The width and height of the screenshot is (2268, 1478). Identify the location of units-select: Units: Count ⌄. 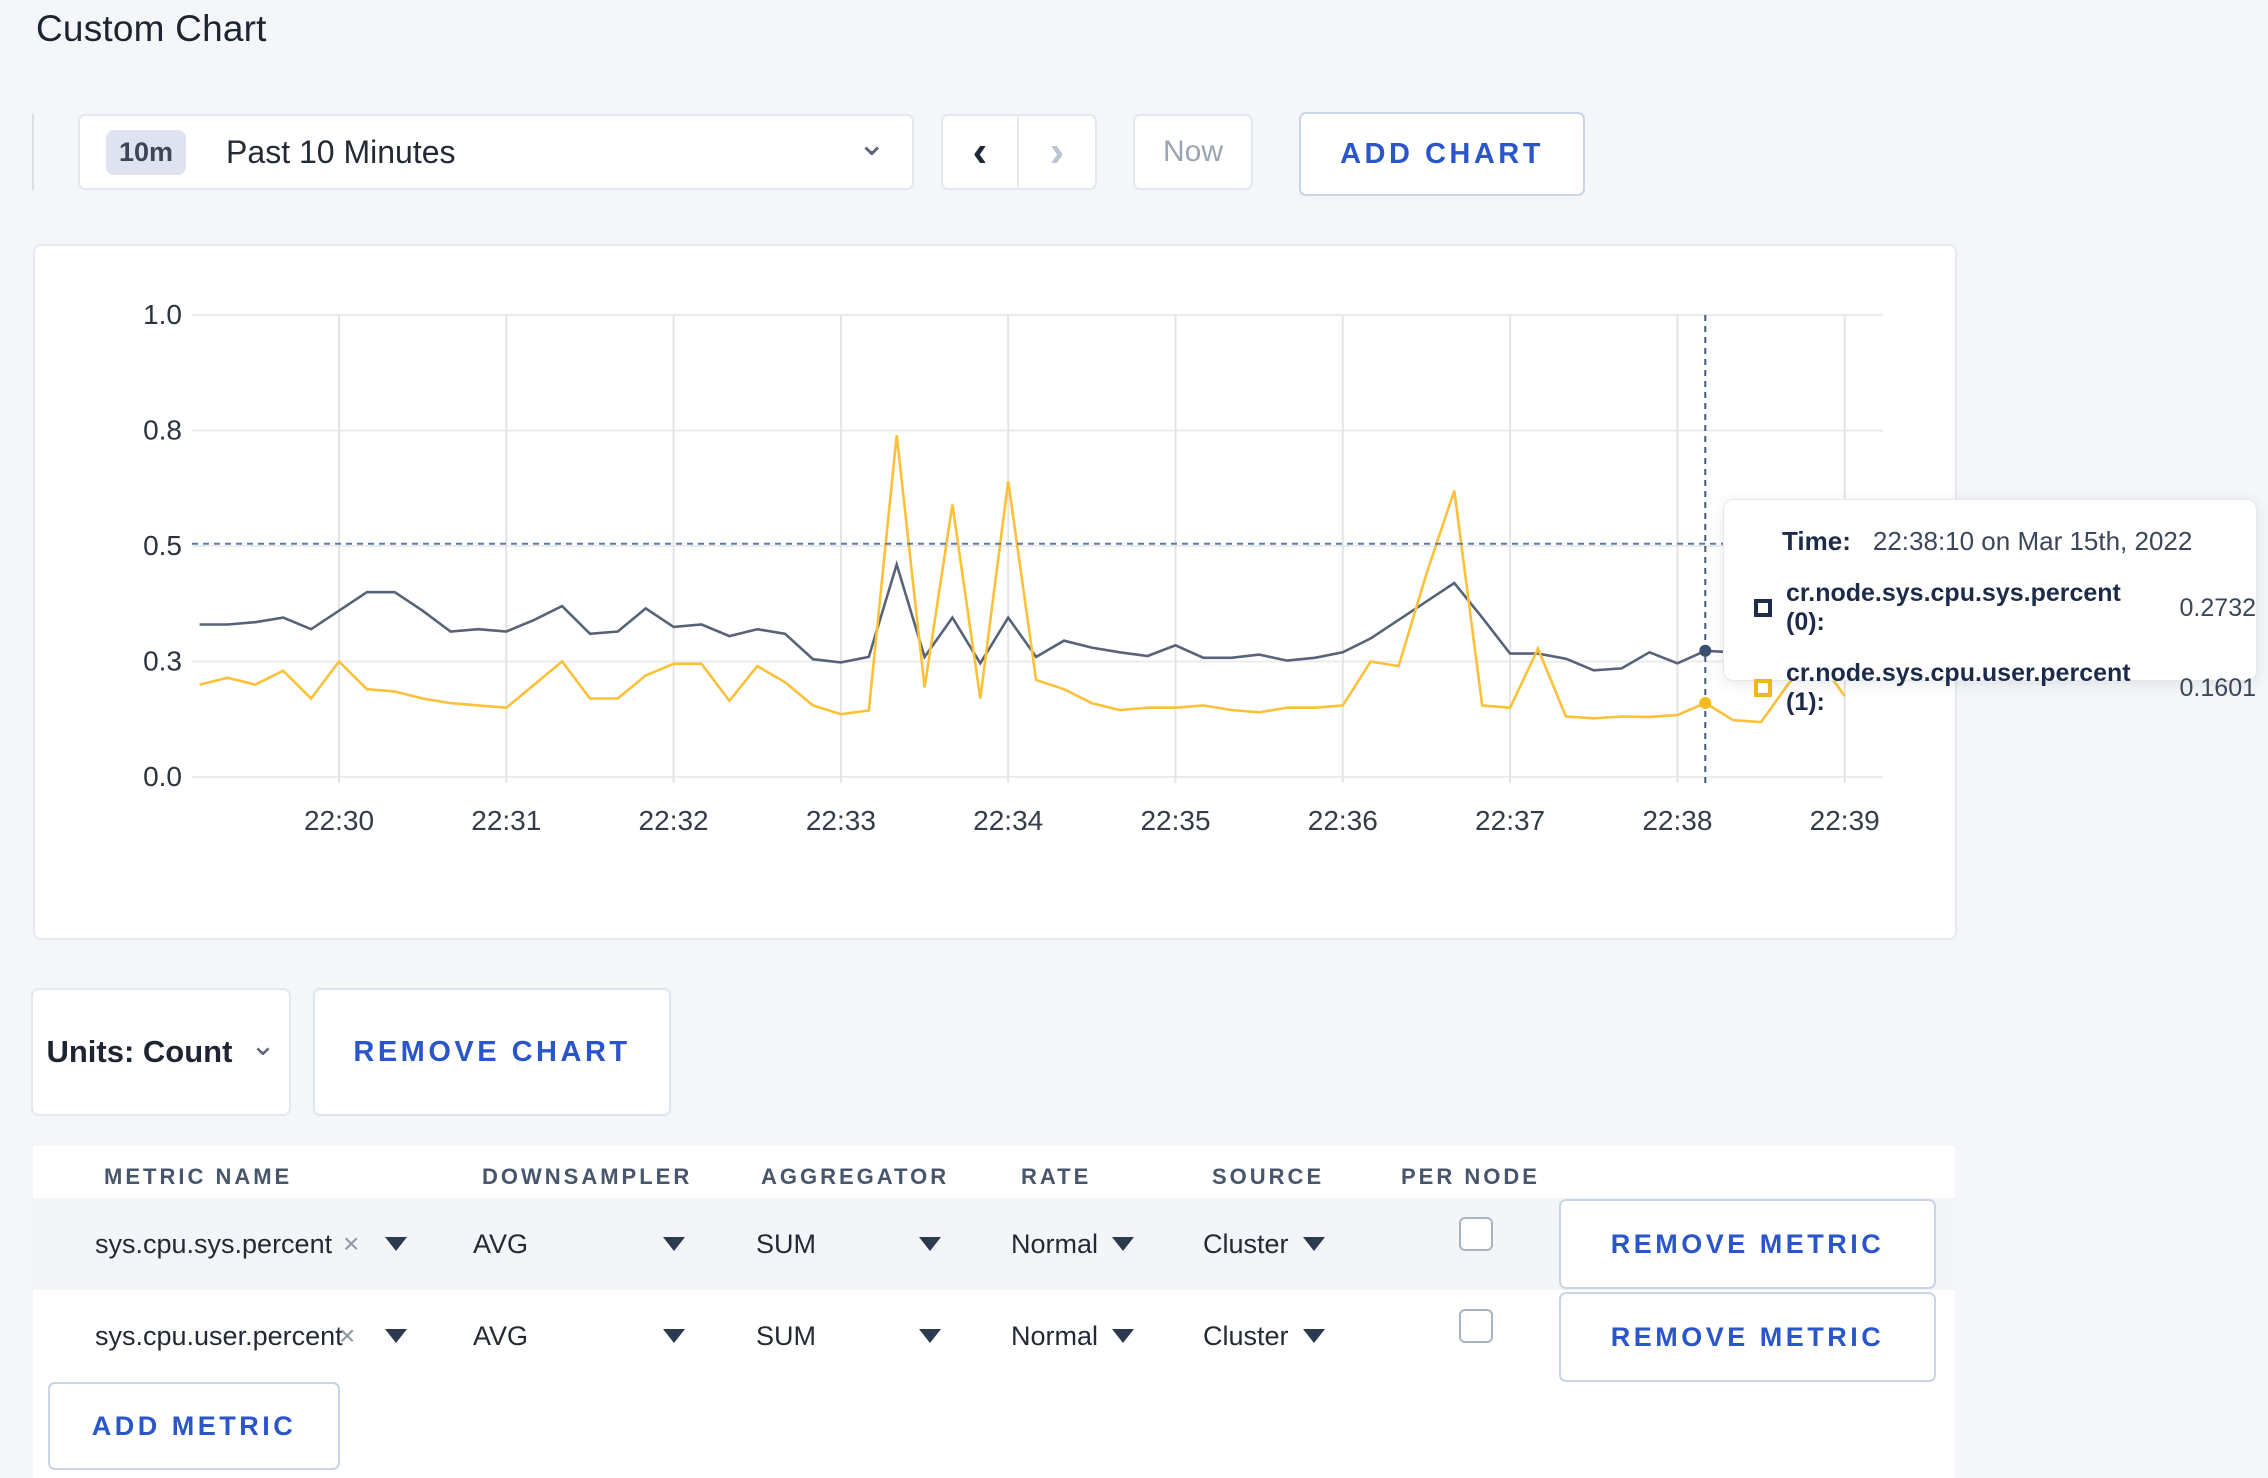
(161, 1052).